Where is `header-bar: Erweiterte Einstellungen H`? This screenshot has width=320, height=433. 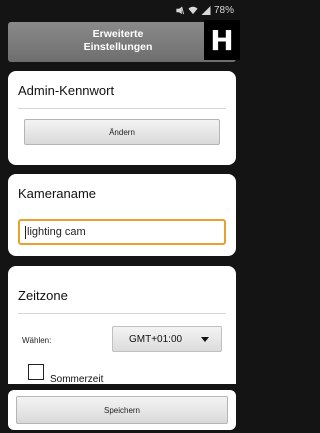 header-bar: Erweiterte Einstellungen H is located at coordinates (124, 41).